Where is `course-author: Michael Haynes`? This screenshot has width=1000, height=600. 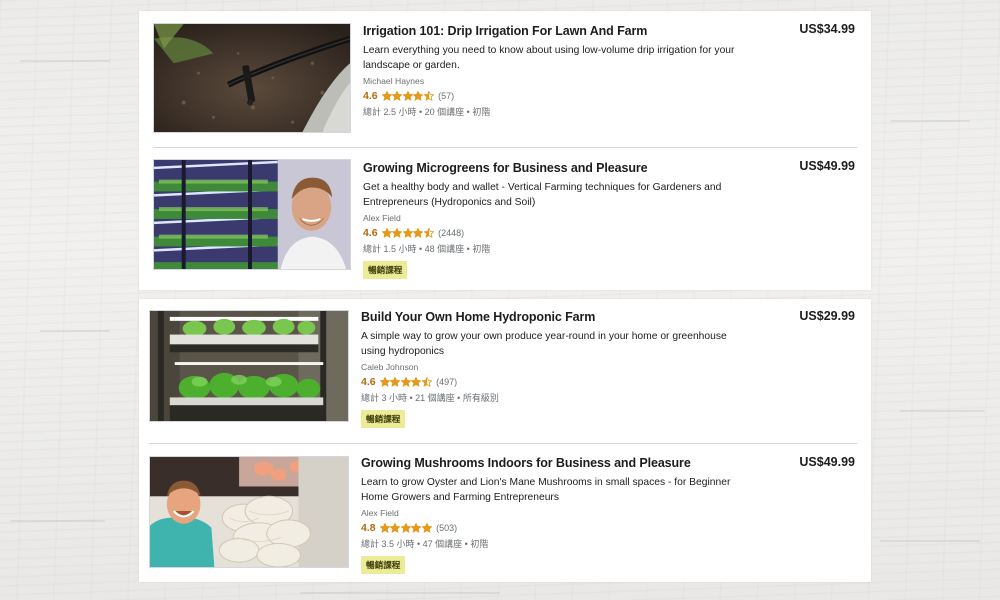 course-author: Michael Haynes is located at coordinates (394, 81).